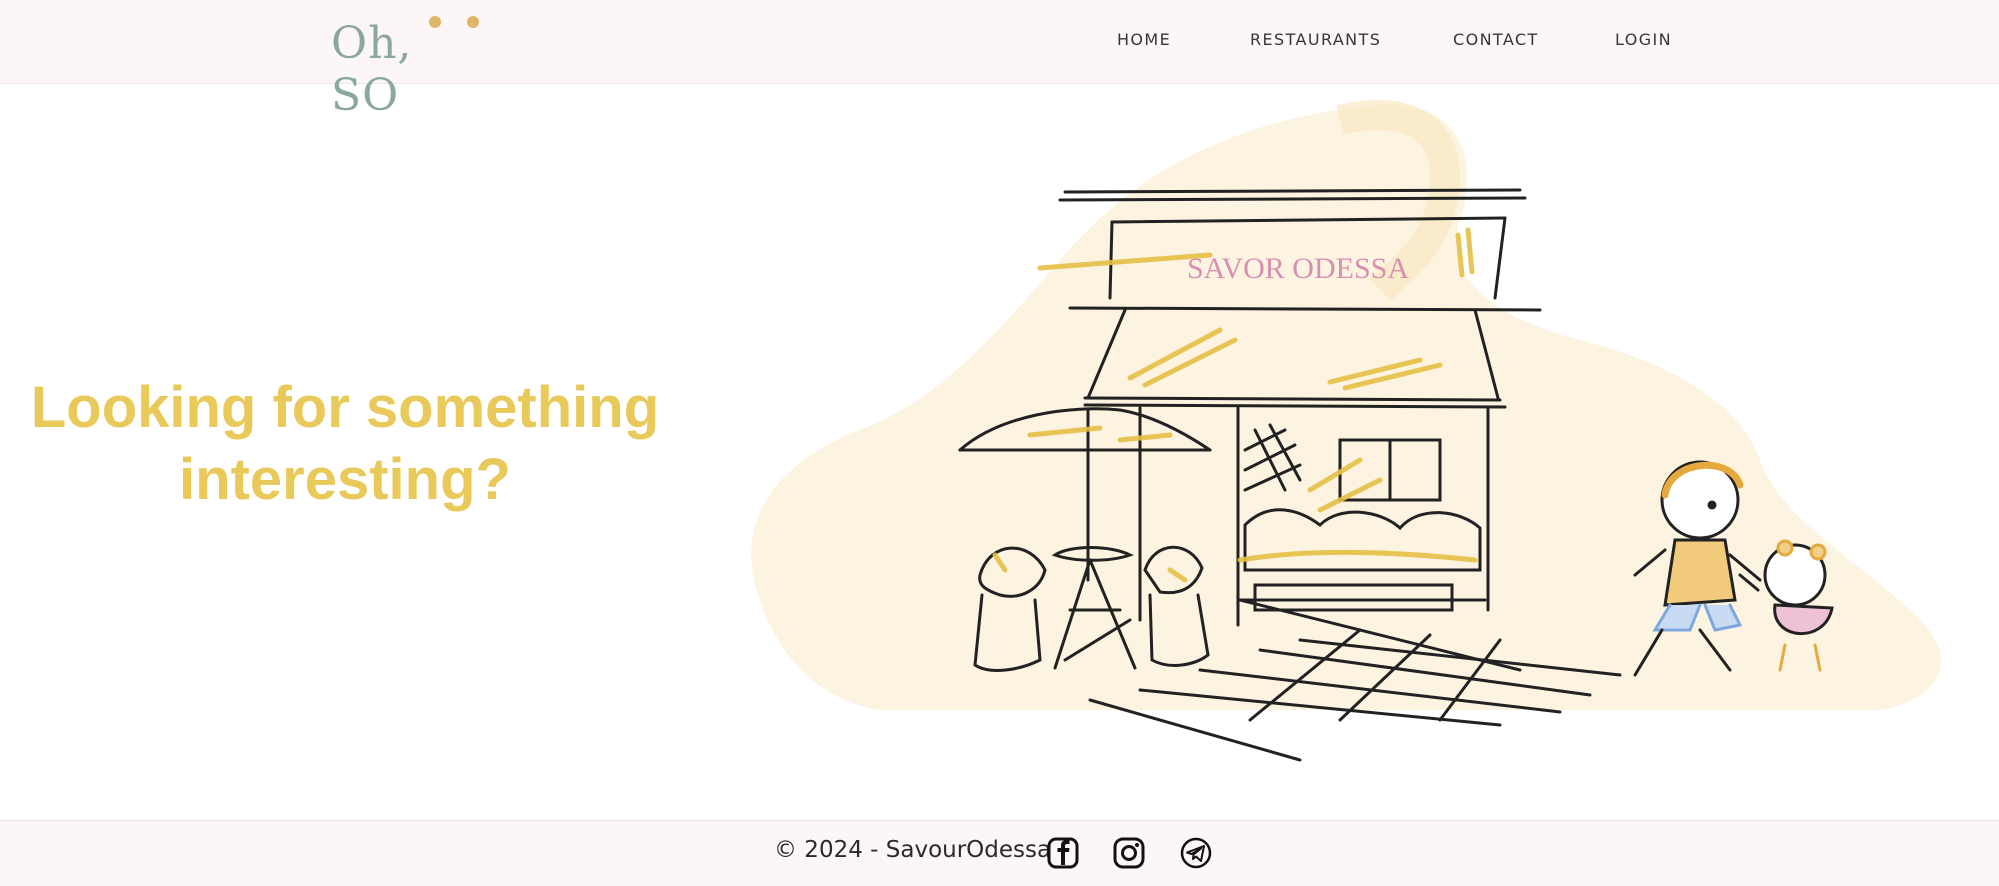 This screenshot has height=886, width=1999. What do you see at coordinates (345, 443) in the screenshot?
I see `hero-title: Looking for something interesting?` at bounding box center [345, 443].